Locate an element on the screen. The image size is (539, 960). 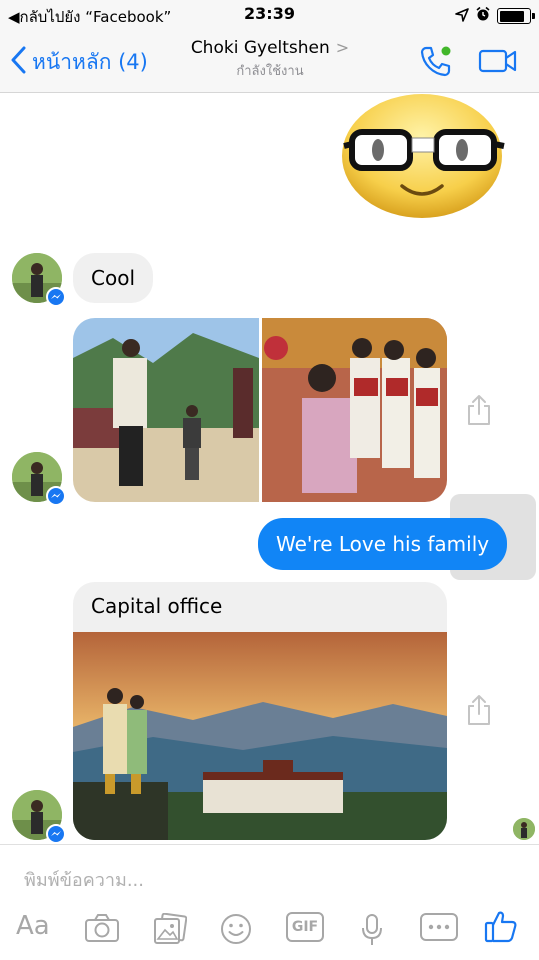
gif-button: GIF is located at coordinates (305, 927).